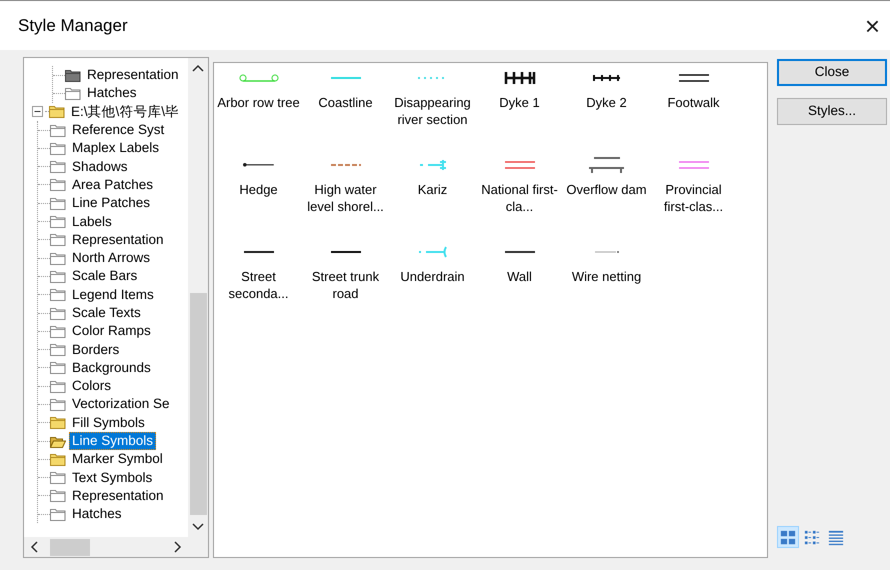 Image resolution: width=890 pixels, height=570 pixels. What do you see at coordinates (346, 285) in the screenshot?
I see `symbol-label: Street trunk road` at bounding box center [346, 285].